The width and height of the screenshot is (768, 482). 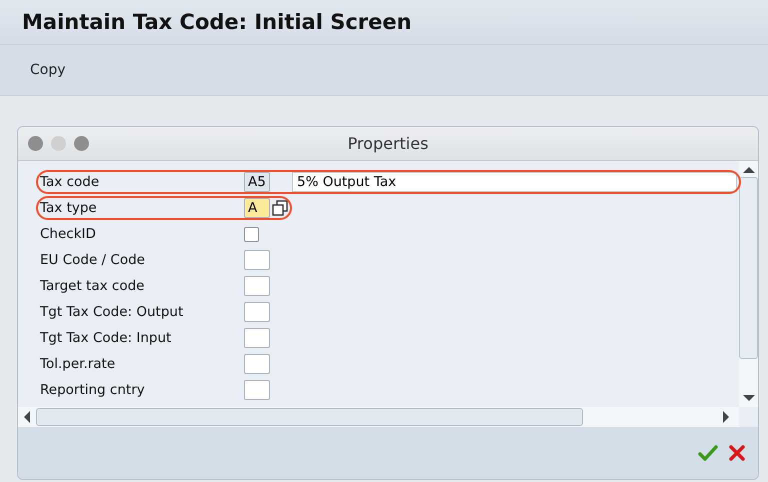 What do you see at coordinates (69, 208) in the screenshot?
I see `field-label: Tax type` at bounding box center [69, 208].